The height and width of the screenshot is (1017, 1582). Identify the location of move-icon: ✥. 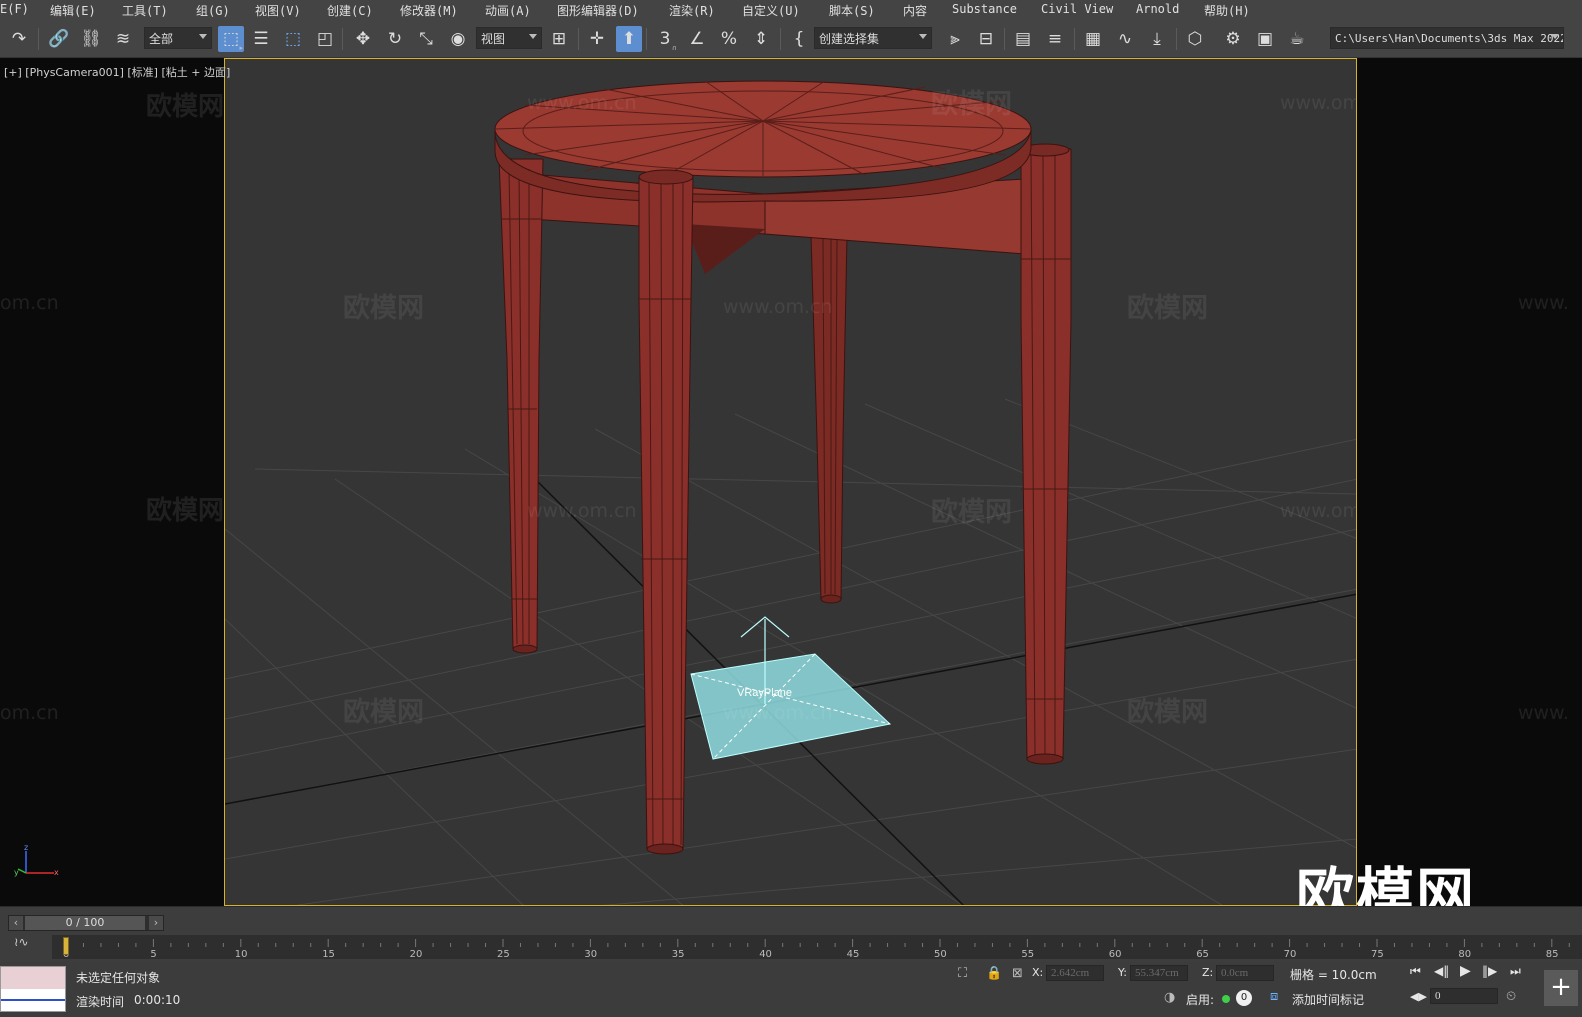
(363, 39).